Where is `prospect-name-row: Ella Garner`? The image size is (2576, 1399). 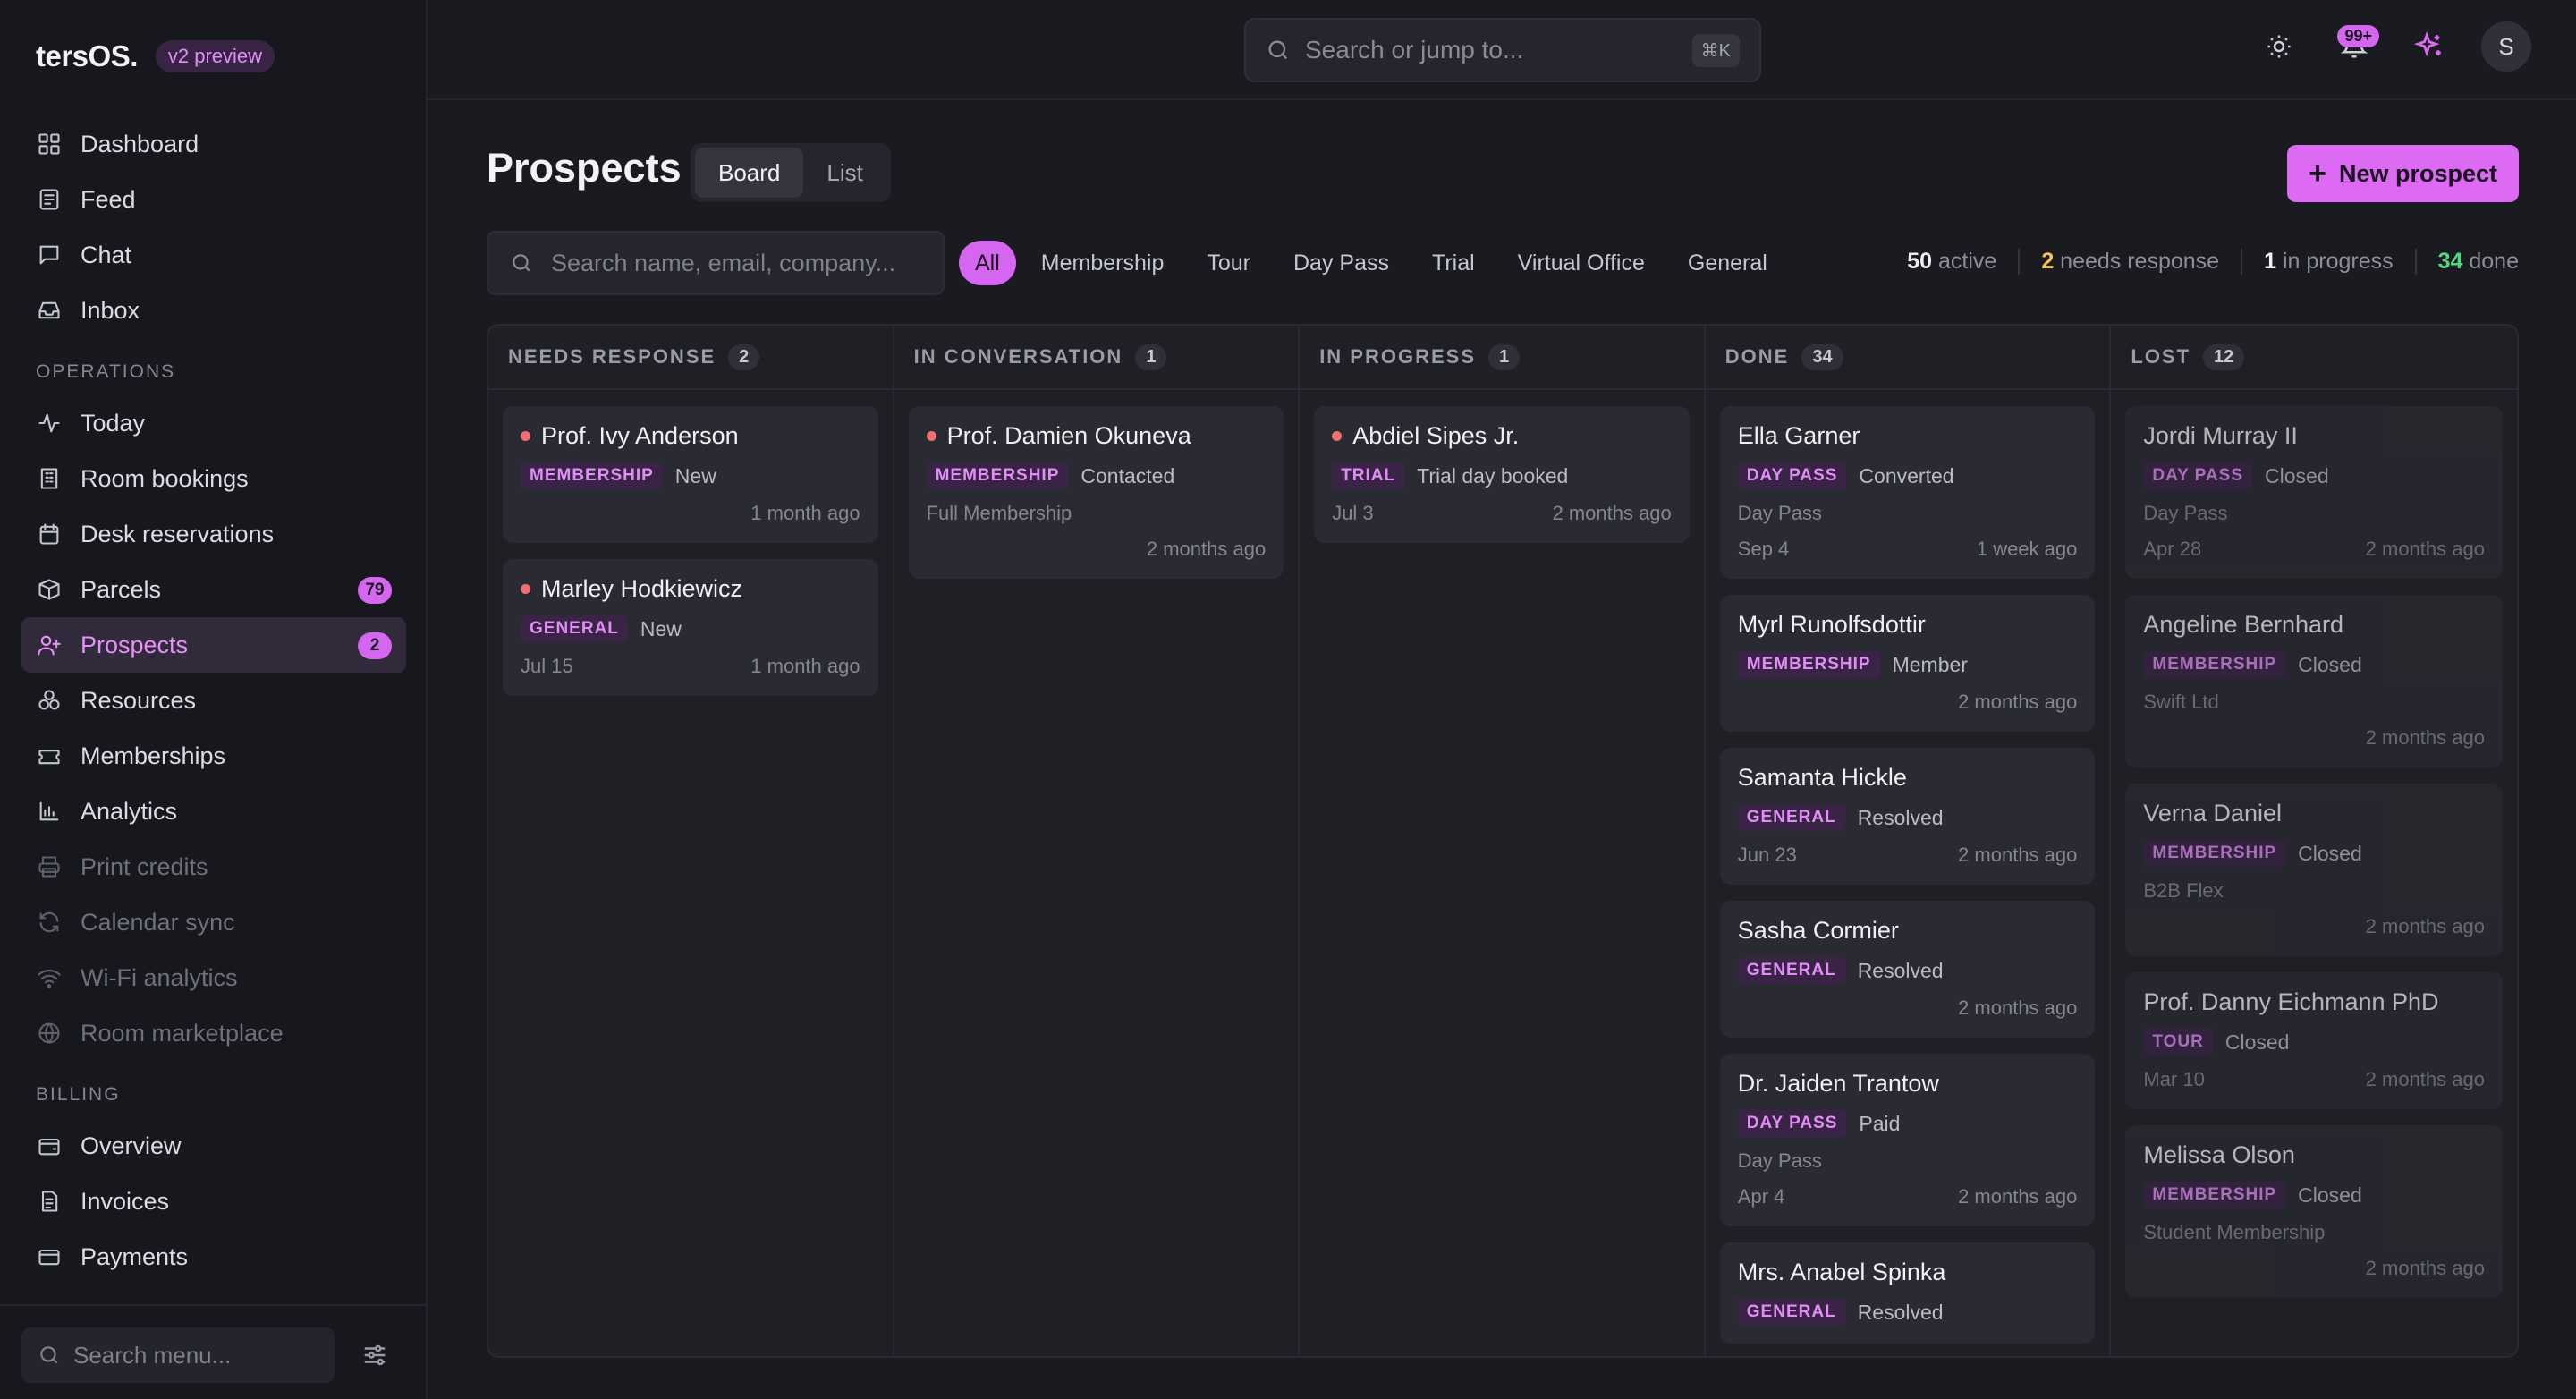
prospect-name-row: Ella Garner is located at coordinates (1908, 436).